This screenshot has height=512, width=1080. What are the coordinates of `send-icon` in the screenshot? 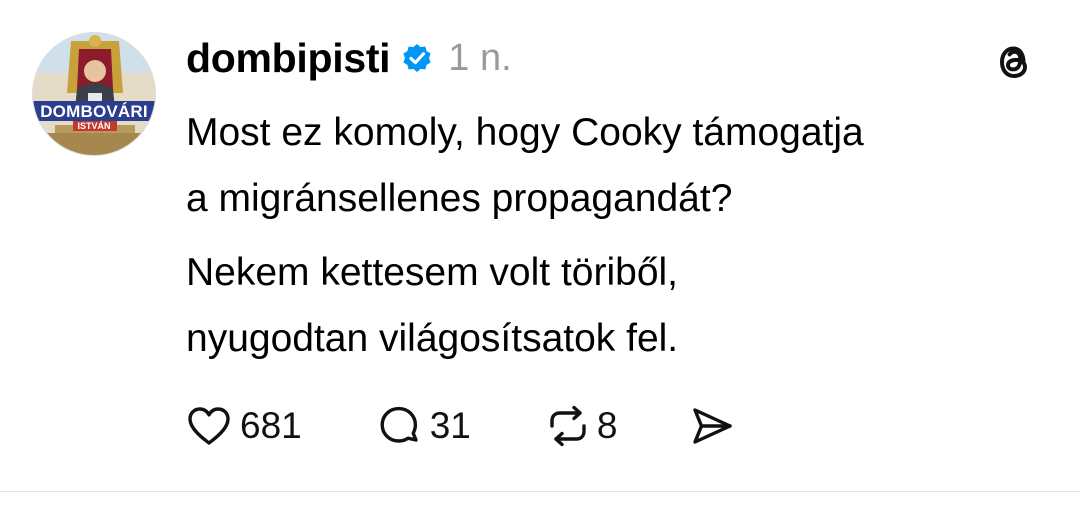 It's located at (712, 426).